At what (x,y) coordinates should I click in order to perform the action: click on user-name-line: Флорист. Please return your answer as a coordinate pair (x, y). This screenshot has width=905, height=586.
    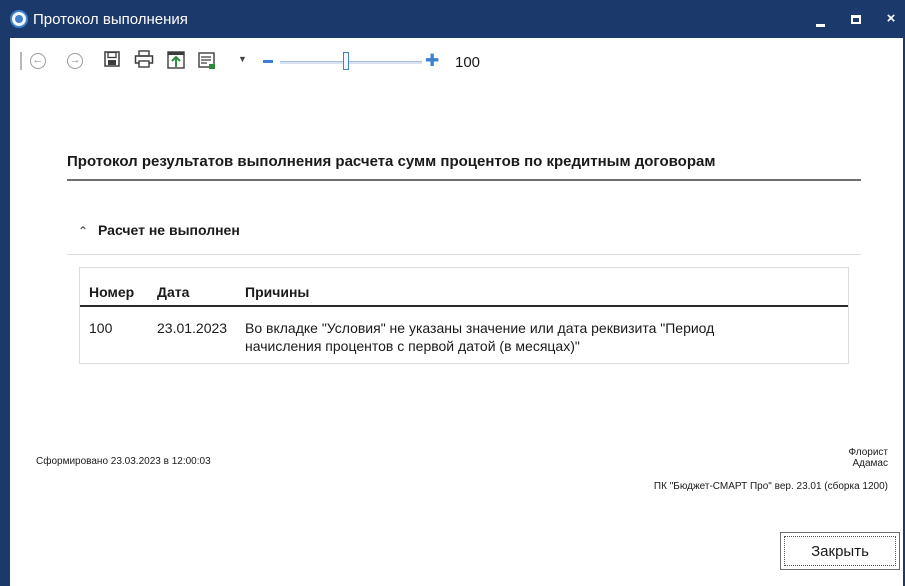
    Looking at the image, I should click on (868, 452).